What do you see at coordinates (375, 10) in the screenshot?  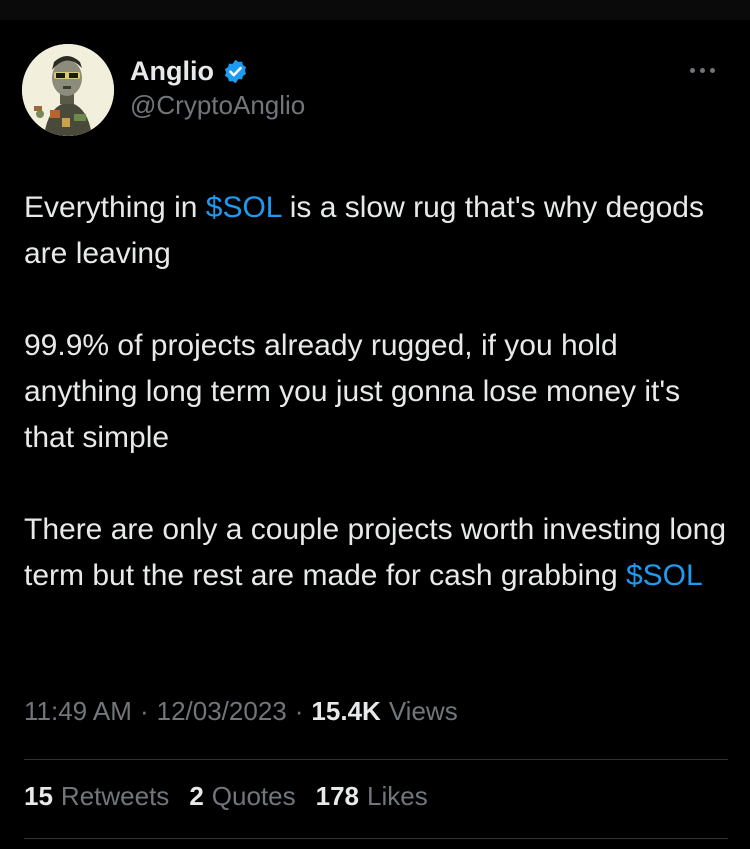 I see `top-bar` at bounding box center [375, 10].